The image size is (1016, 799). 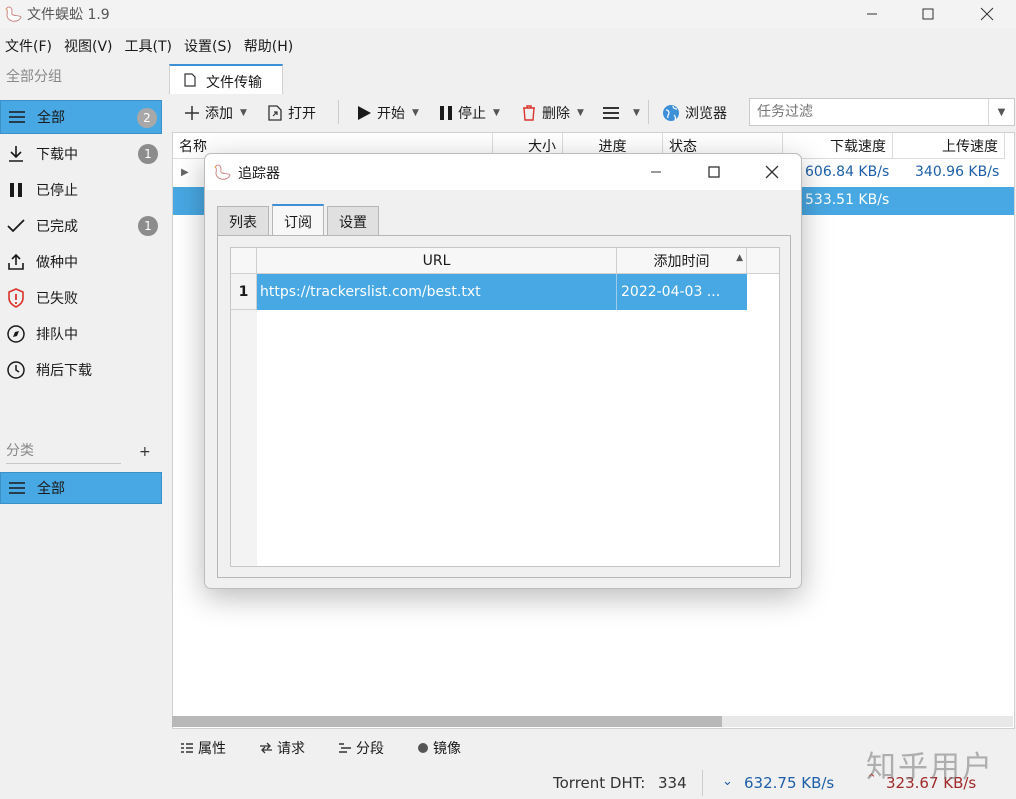 I want to click on add-button: 添加 ▼, so click(x=215, y=113).